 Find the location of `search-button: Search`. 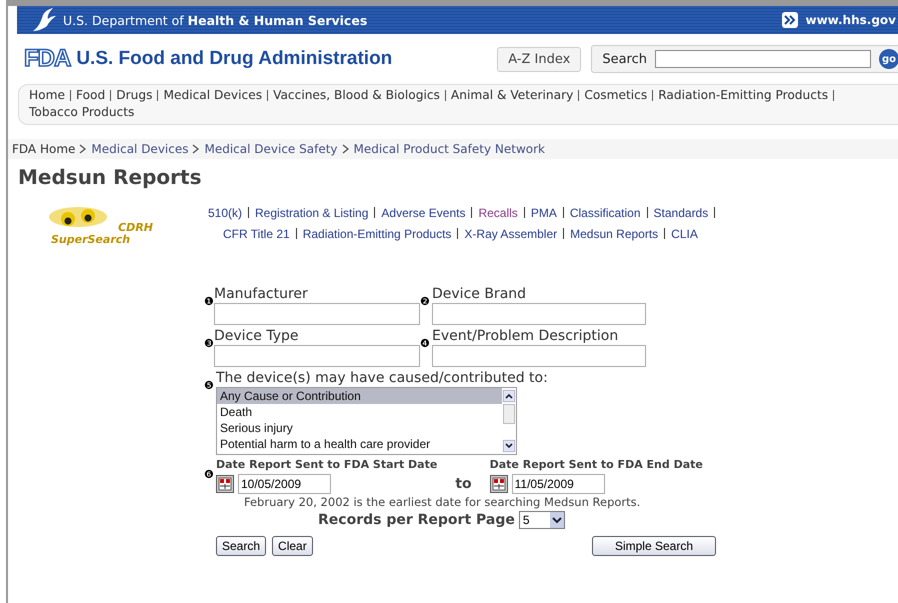

search-button: Search is located at coordinates (241, 546).